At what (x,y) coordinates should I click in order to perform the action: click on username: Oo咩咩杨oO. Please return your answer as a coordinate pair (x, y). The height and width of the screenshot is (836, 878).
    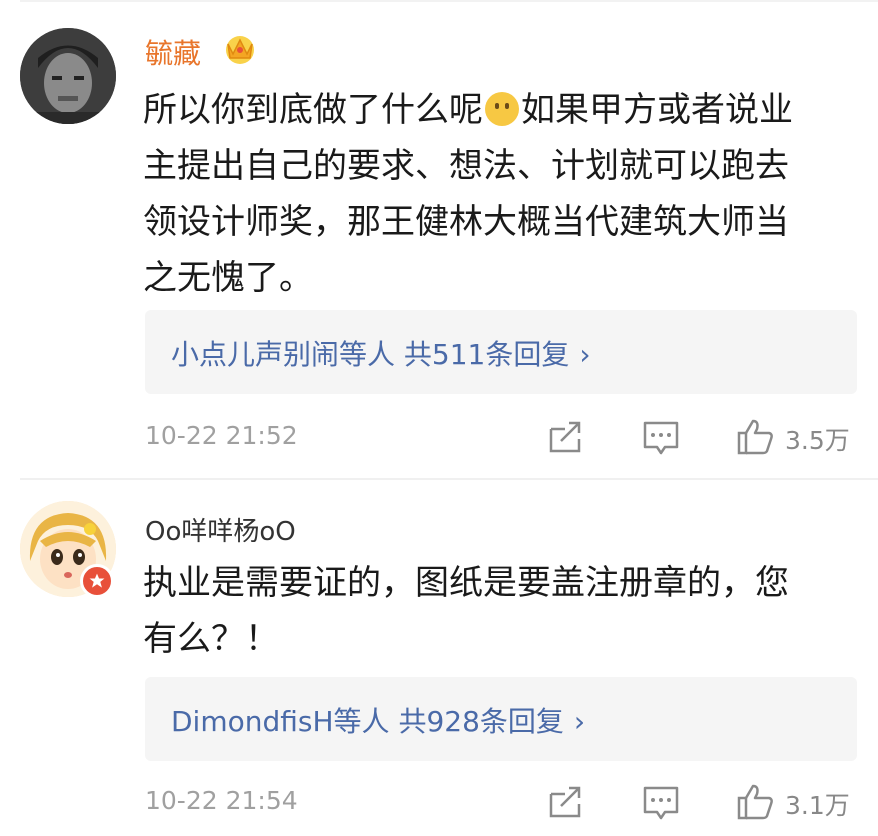
    Looking at the image, I should click on (220, 529).